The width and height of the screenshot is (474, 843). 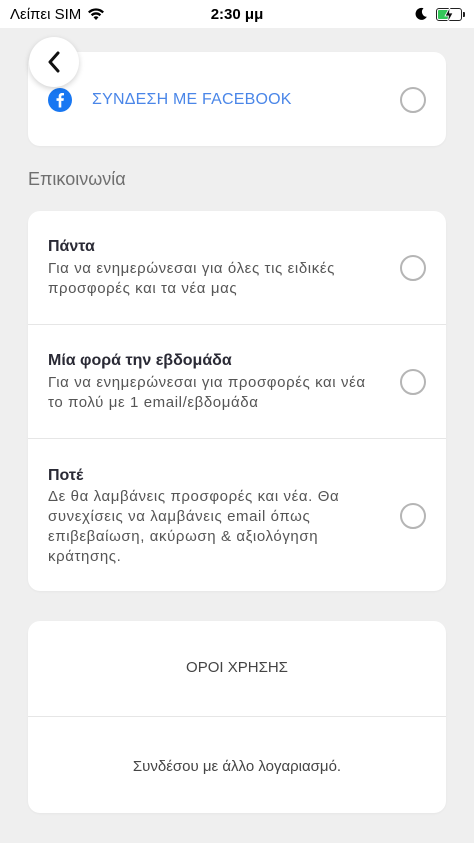 What do you see at coordinates (237, 14) in the screenshot?
I see `status-bar: Λείπει SIM 2:30 μμ` at bounding box center [237, 14].